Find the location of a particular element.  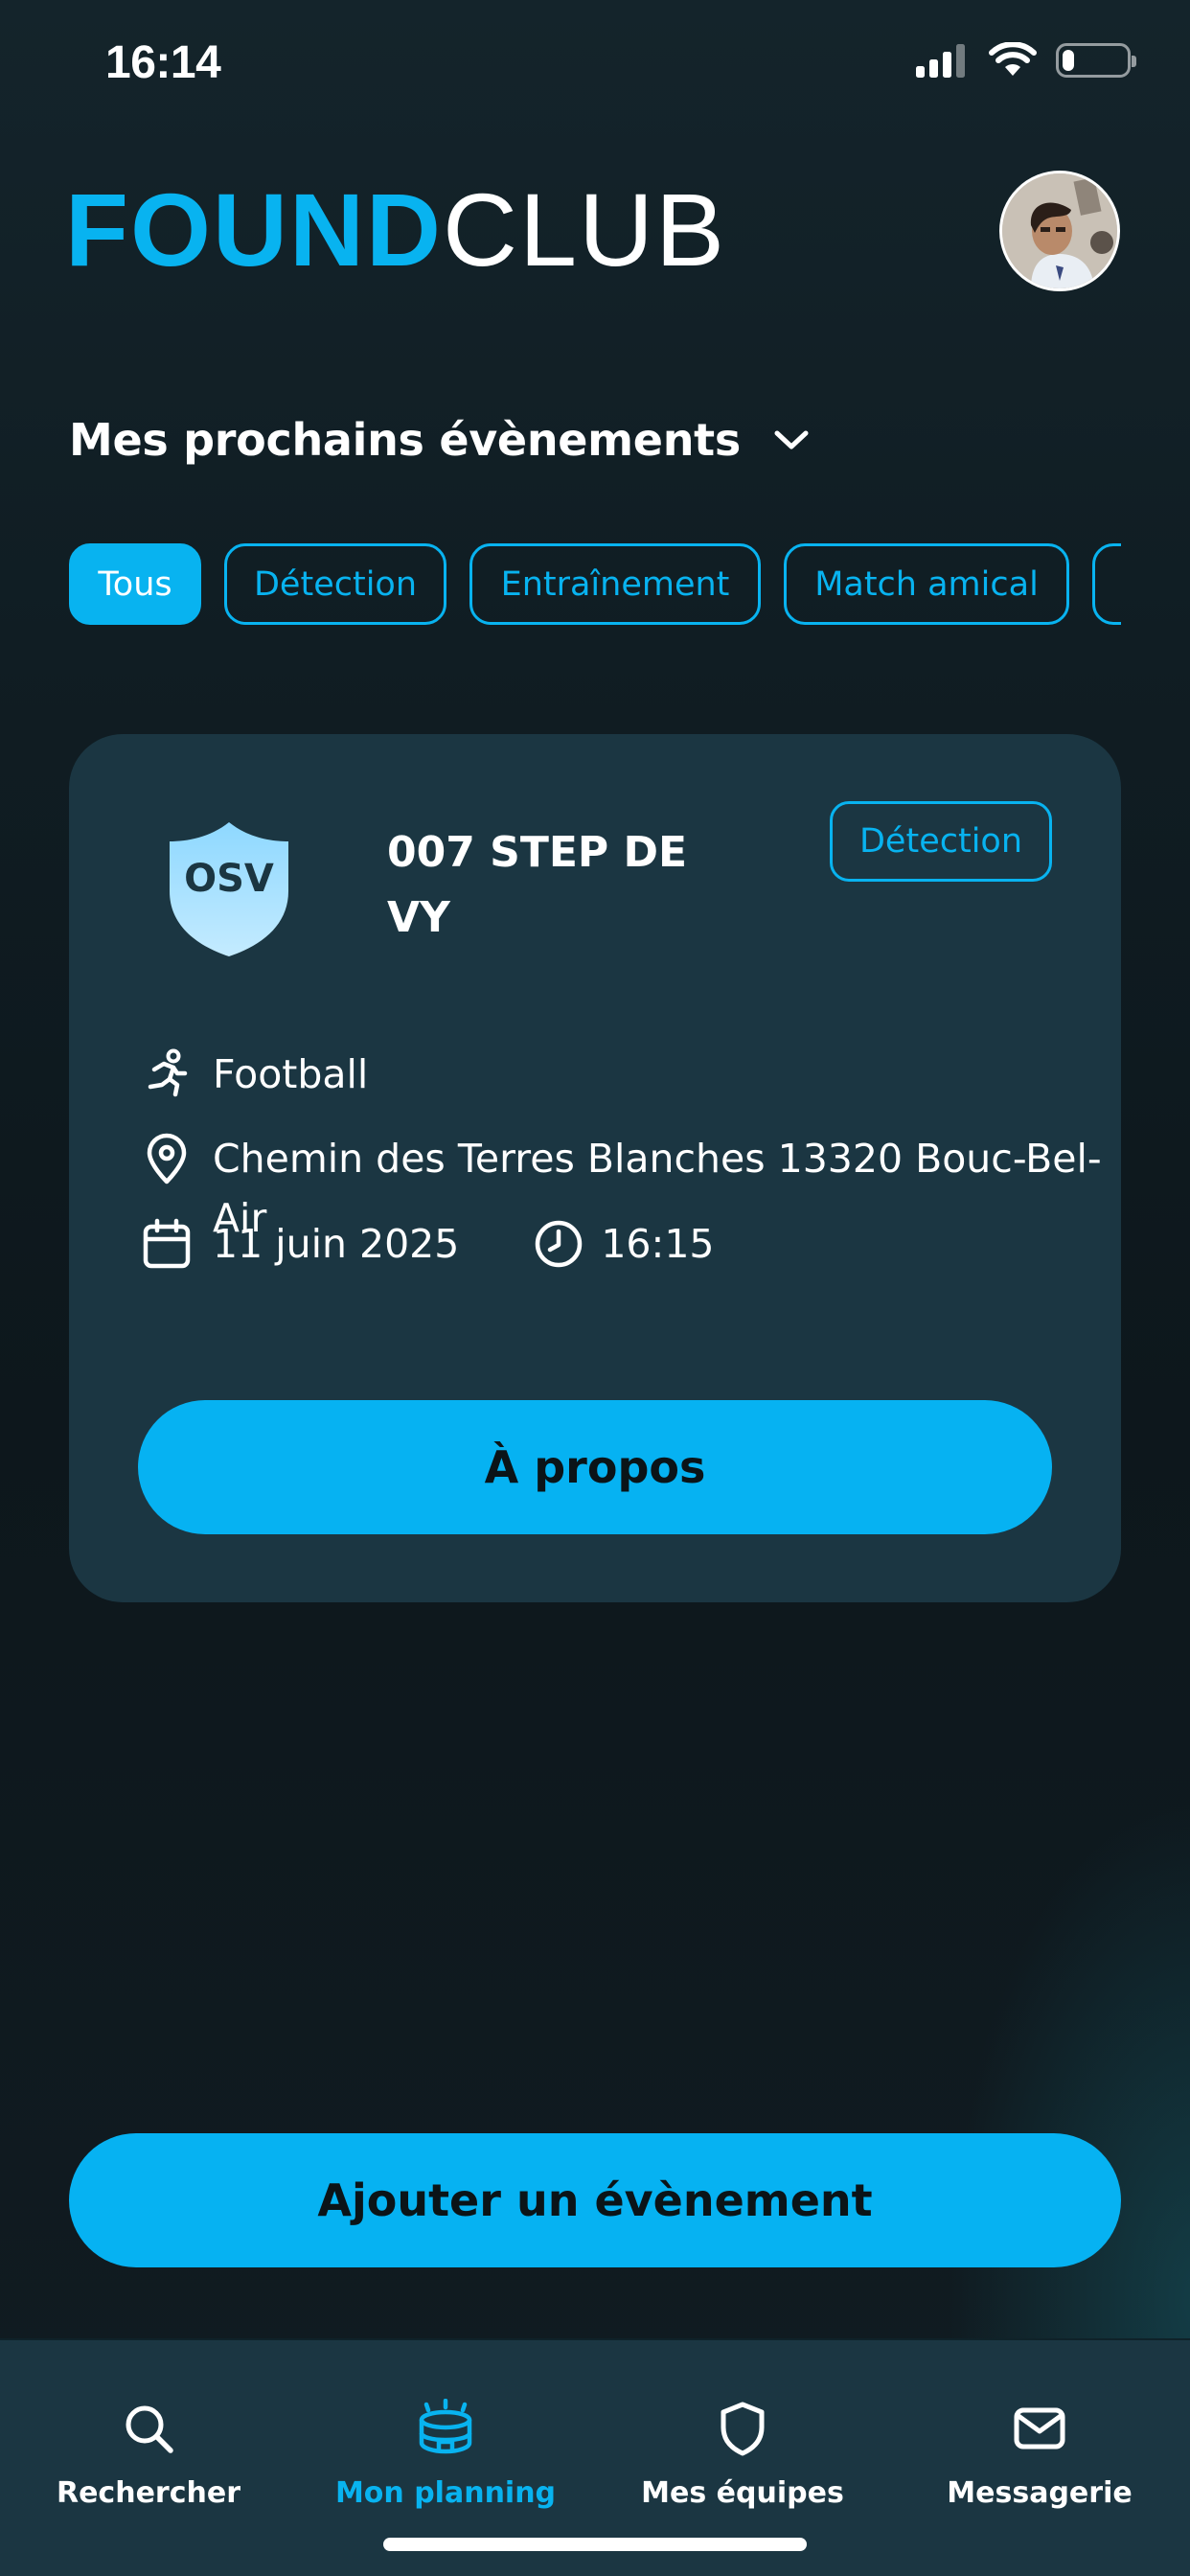

filter-chip-tous: Tous is located at coordinates (135, 584).